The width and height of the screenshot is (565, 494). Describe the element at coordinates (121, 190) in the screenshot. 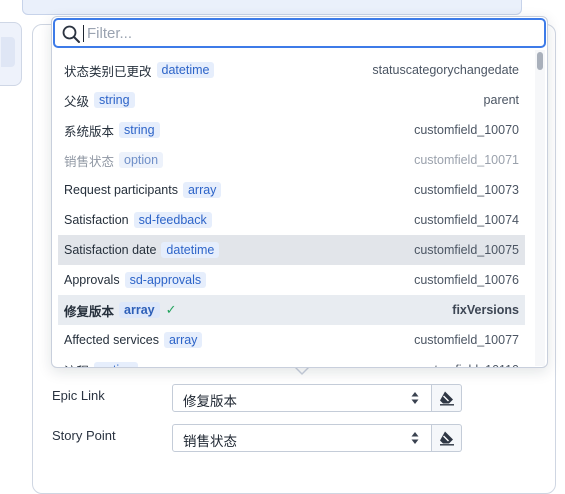

I see `option-name: Request participants` at that location.